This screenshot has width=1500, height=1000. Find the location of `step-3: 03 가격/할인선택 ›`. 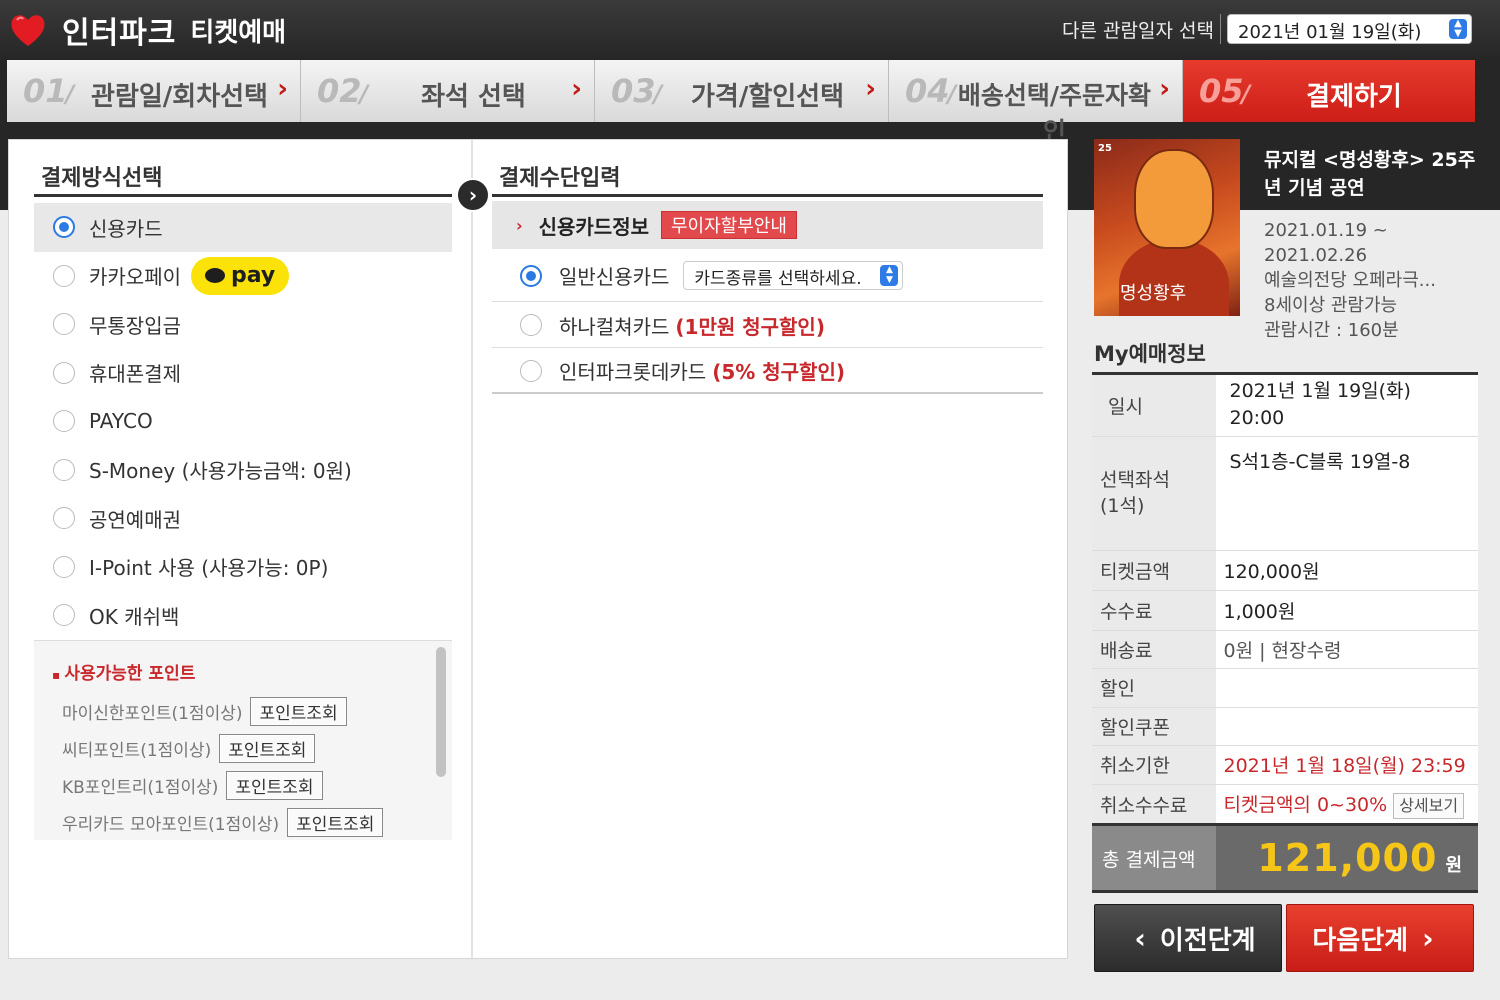

step-3: 03 가격/할인선택 › is located at coordinates (742, 91).